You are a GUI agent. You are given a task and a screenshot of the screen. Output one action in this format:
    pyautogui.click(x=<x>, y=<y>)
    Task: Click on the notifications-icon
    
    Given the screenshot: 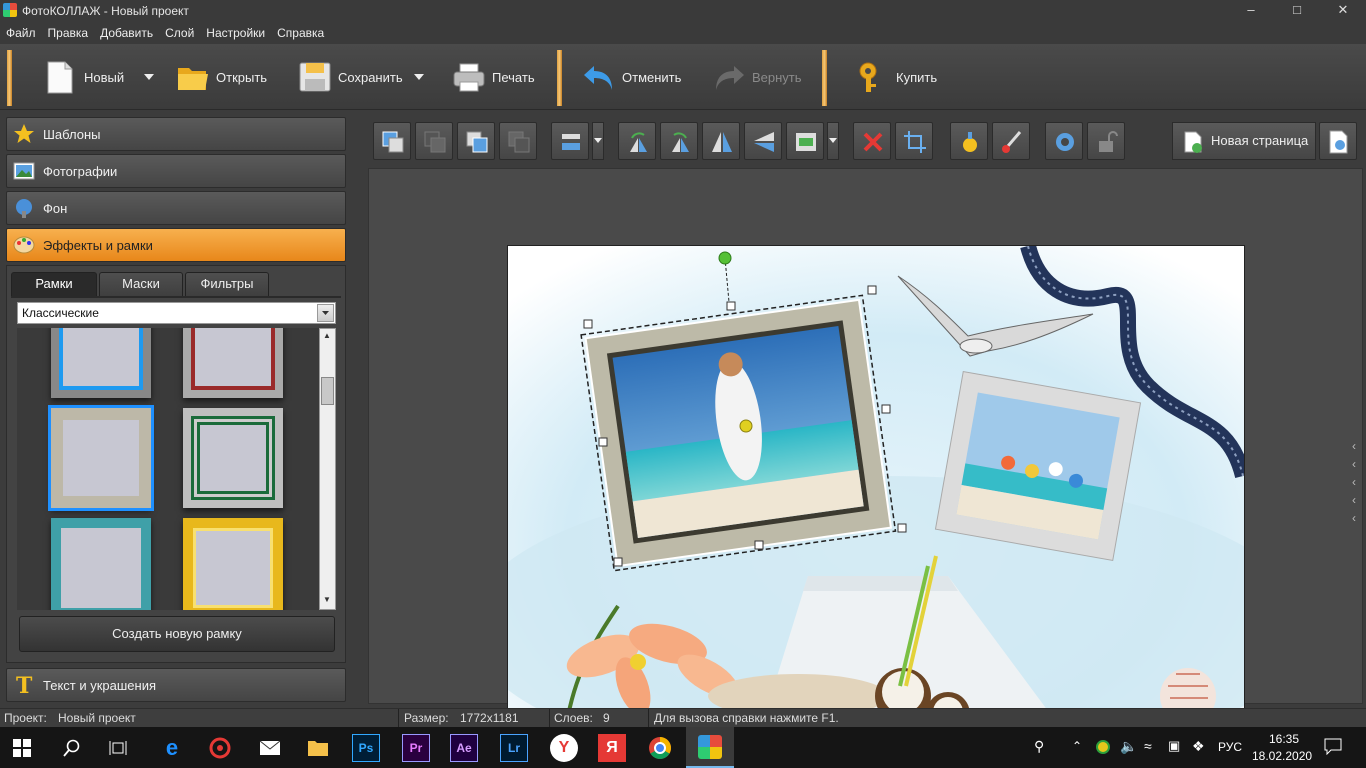 What is the action you would take?
    pyautogui.click(x=1333, y=747)
    